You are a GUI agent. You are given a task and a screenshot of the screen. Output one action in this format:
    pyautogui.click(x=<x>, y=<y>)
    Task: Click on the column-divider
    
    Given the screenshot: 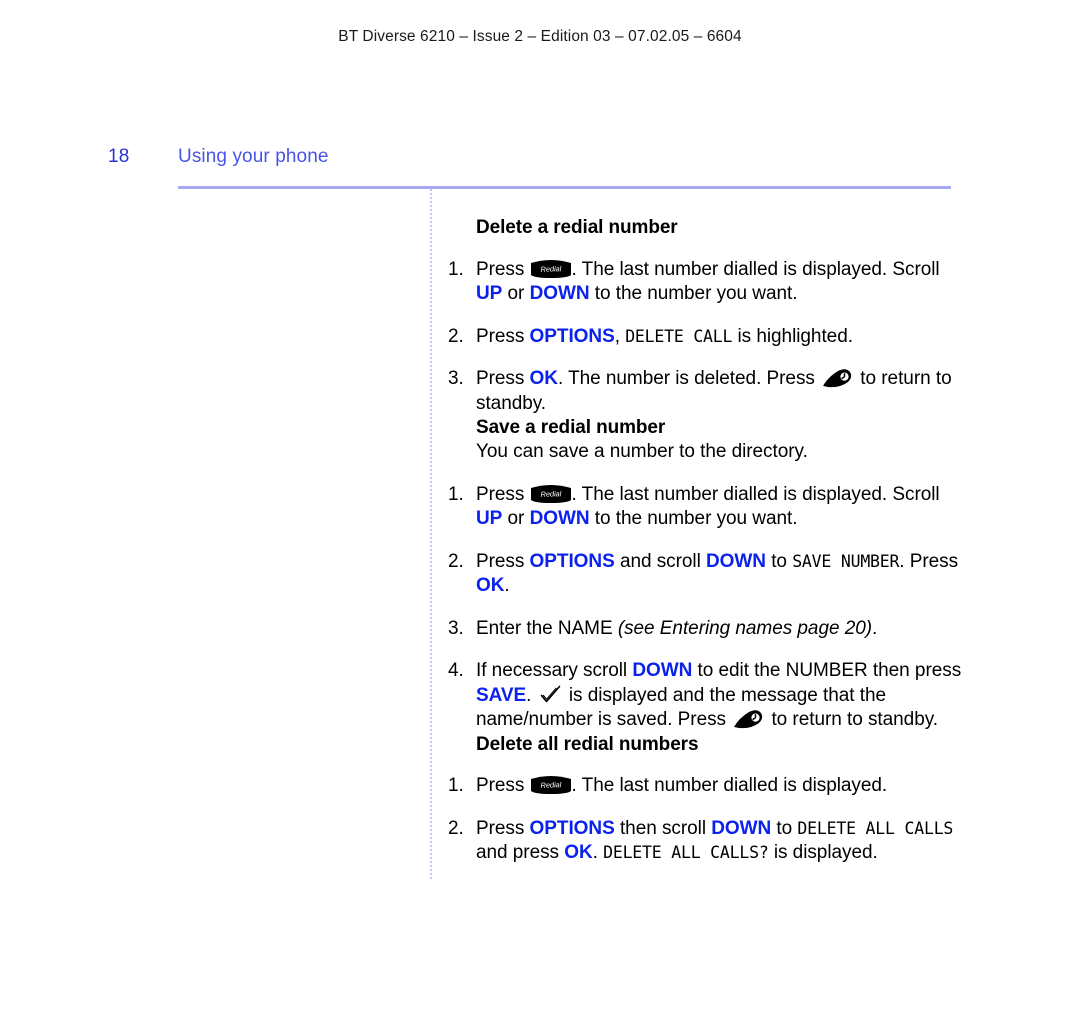 What is the action you would take?
    pyautogui.click(x=431, y=535)
    